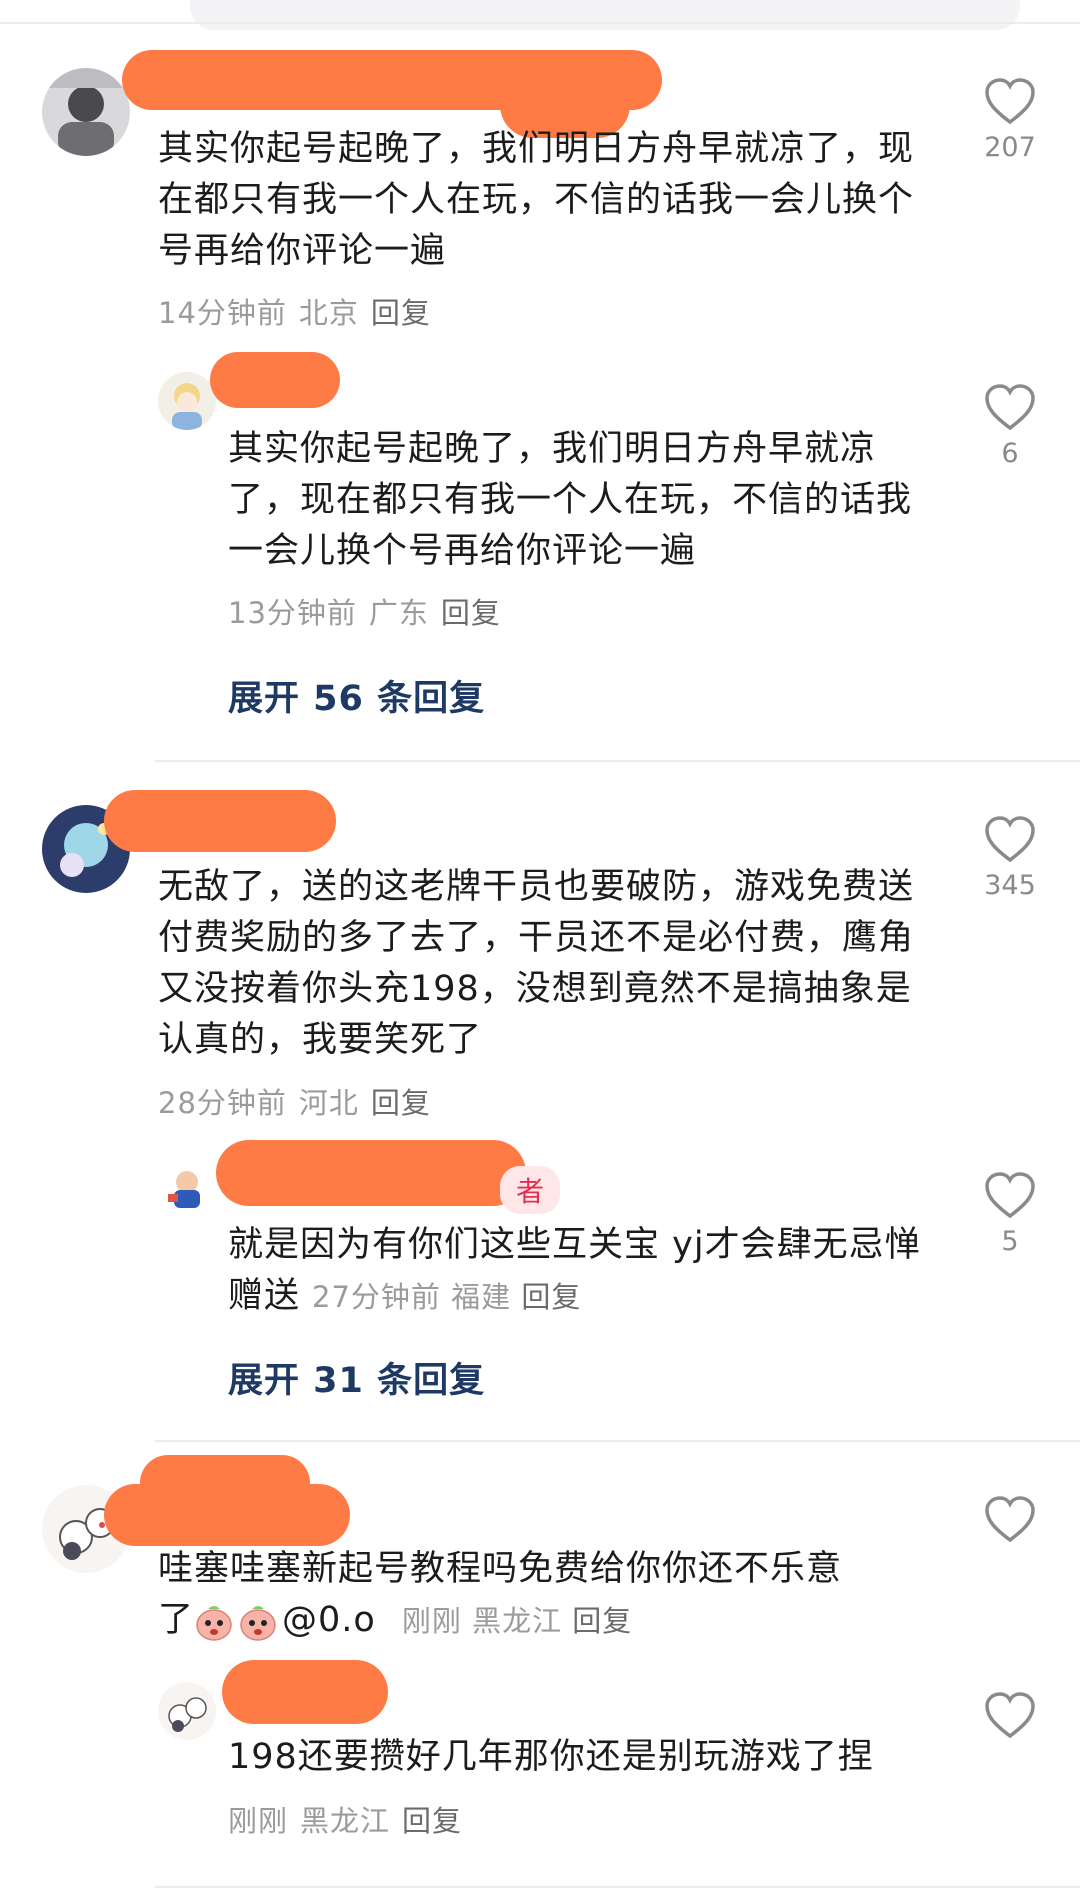  What do you see at coordinates (530, 1190) in the screenshot?
I see `author-badge: 者` at bounding box center [530, 1190].